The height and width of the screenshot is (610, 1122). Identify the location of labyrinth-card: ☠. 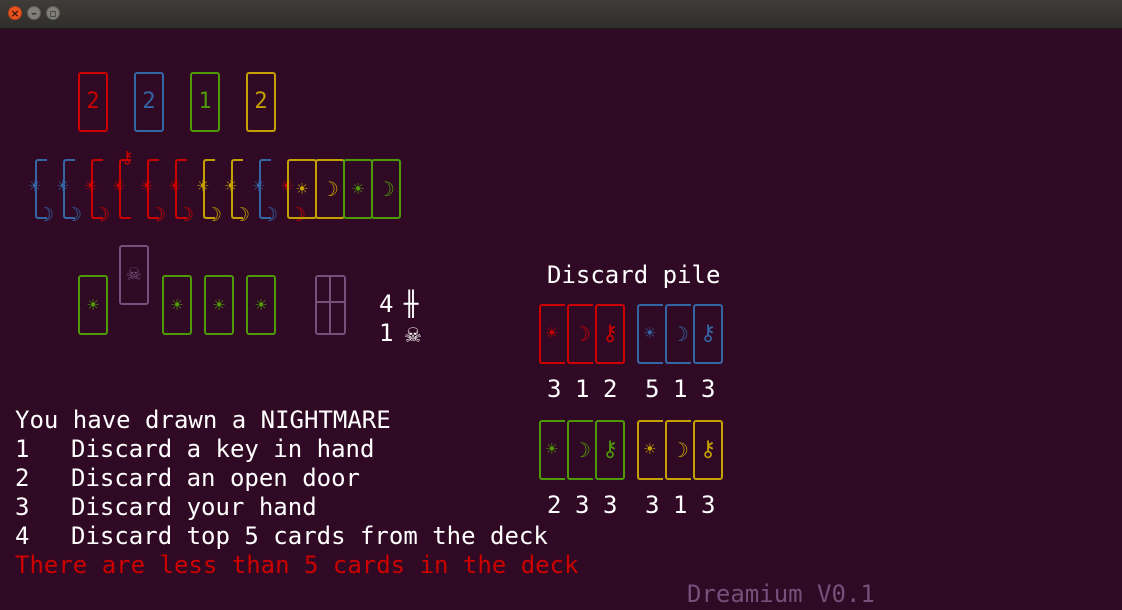
(134, 275).